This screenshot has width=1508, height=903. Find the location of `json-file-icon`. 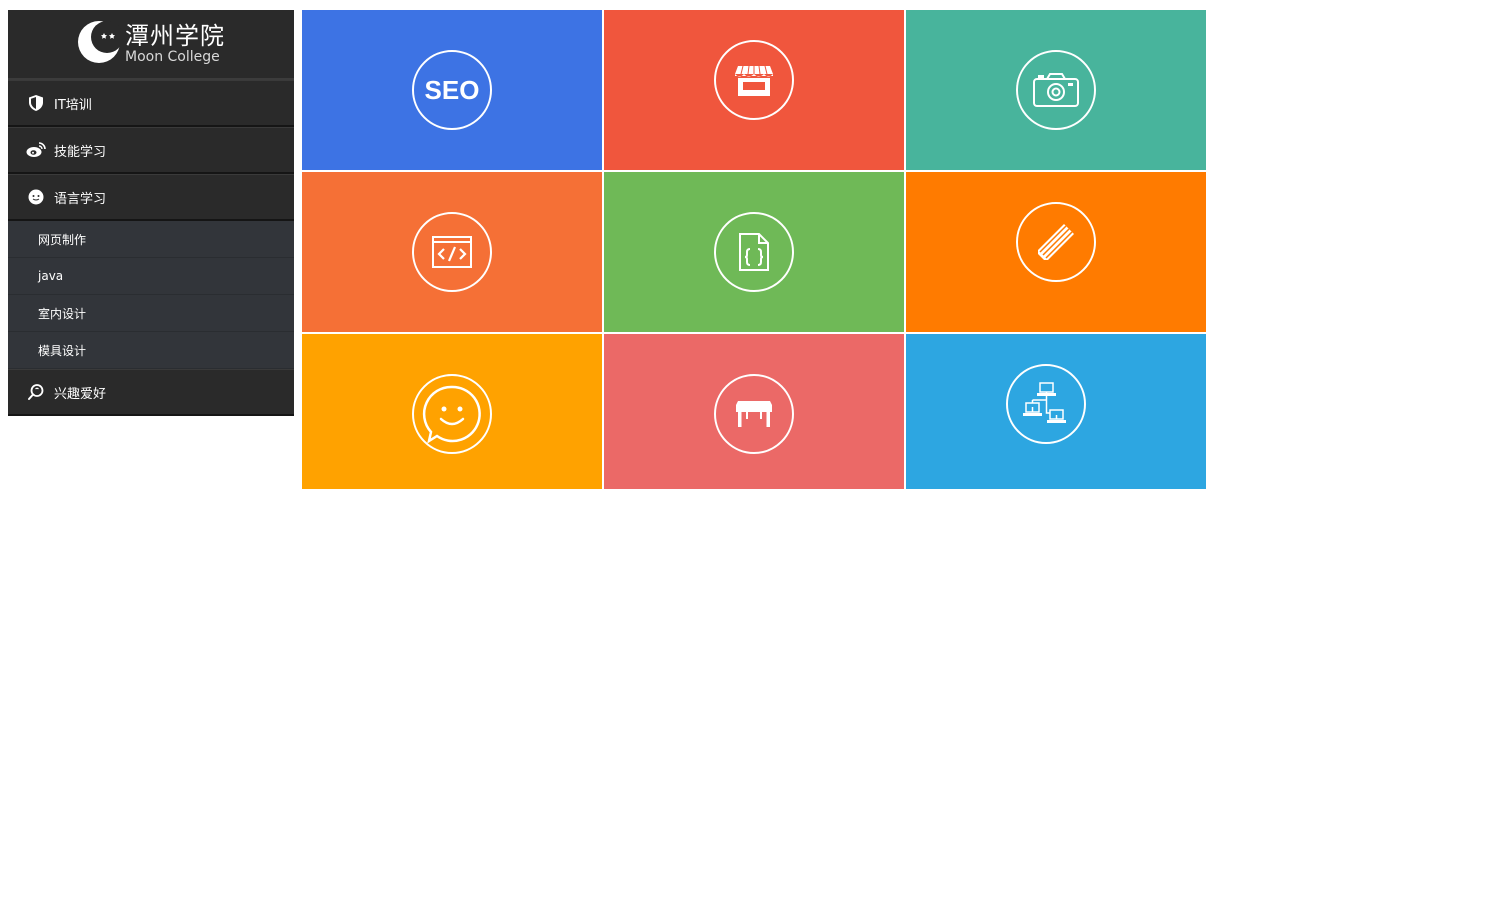

json-file-icon is located at coordinates (754, 252).